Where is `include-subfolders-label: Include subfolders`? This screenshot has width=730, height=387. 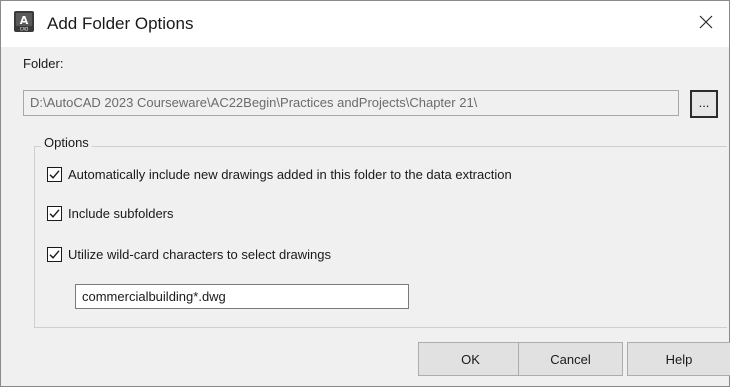 include-subfolders-label: Include subfolders is located at coordinates (121, 213).